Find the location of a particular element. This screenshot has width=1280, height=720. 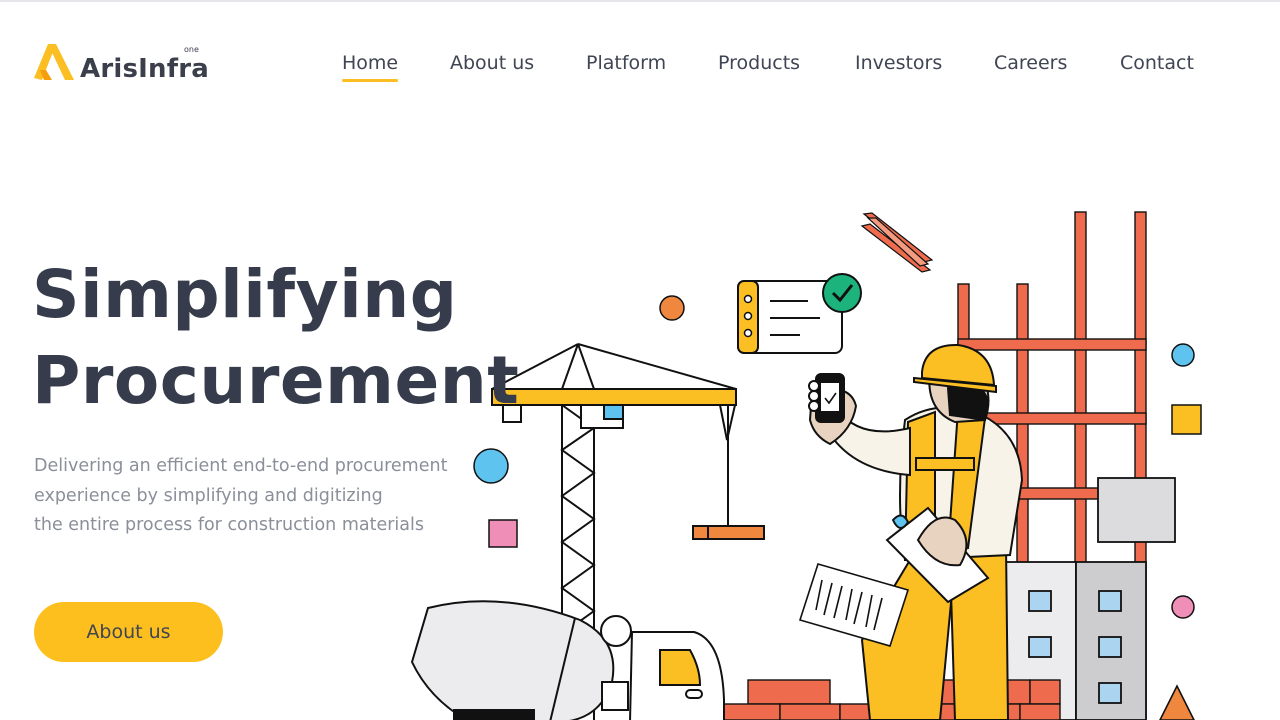

nav-products: Products is located at coordinates (759, 63).